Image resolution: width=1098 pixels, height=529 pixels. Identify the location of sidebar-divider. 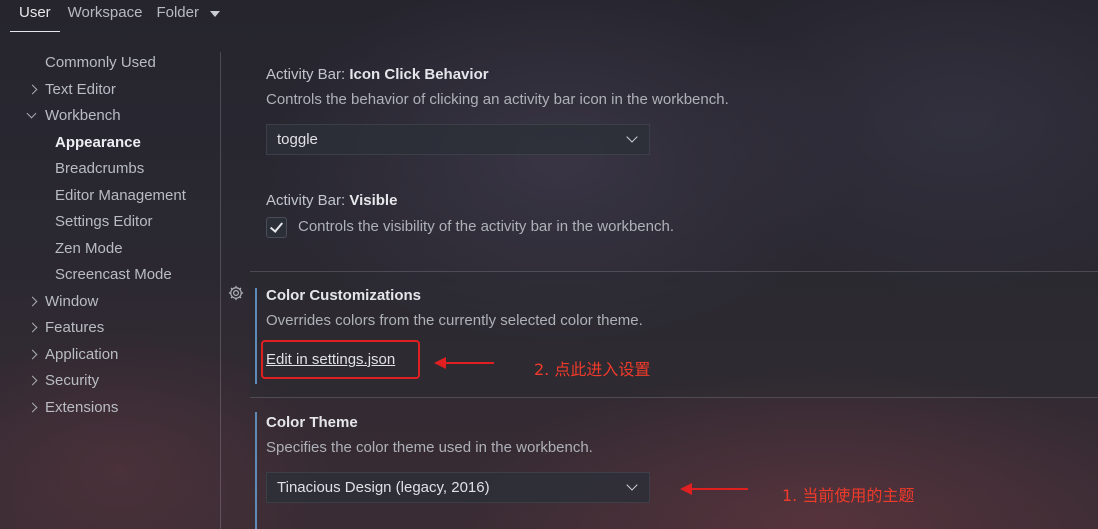
(220, 290).